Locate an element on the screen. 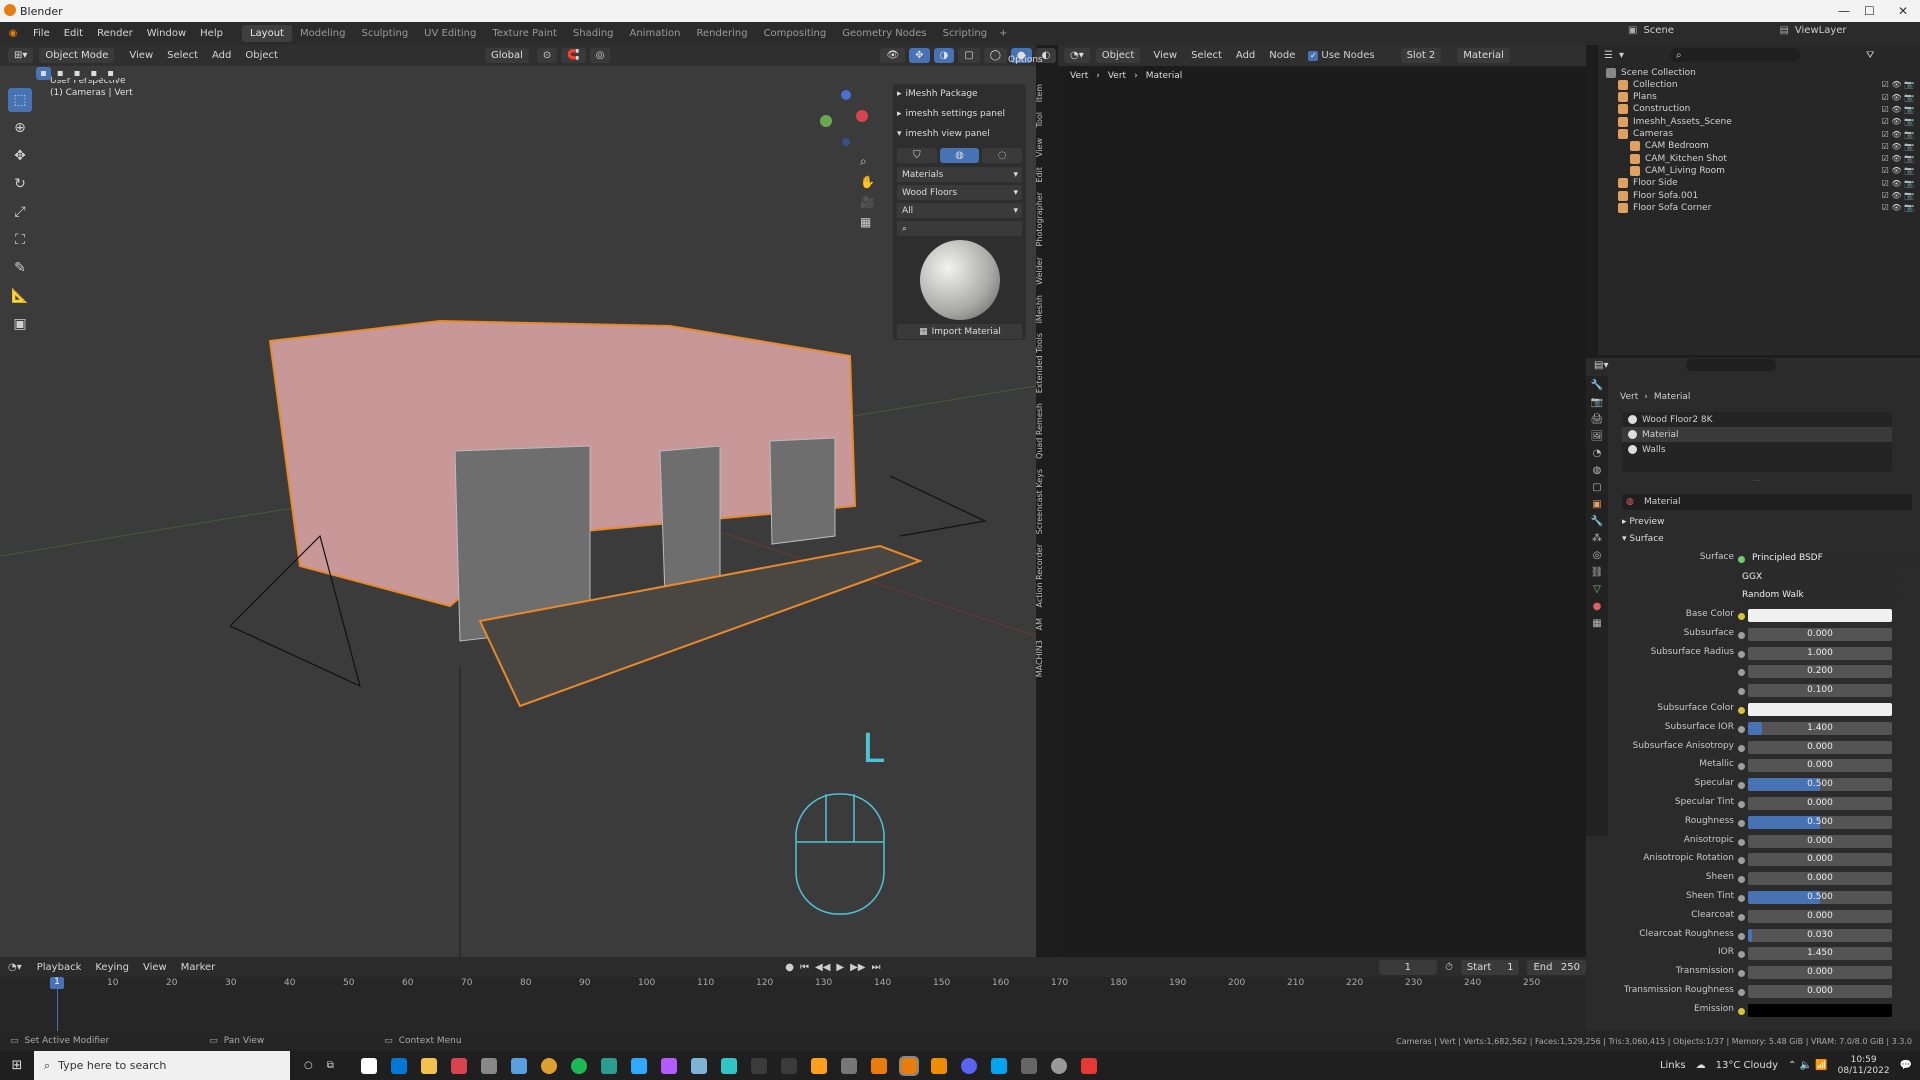  asset-search-input: ⌕ is located at coordinates (959, 228).